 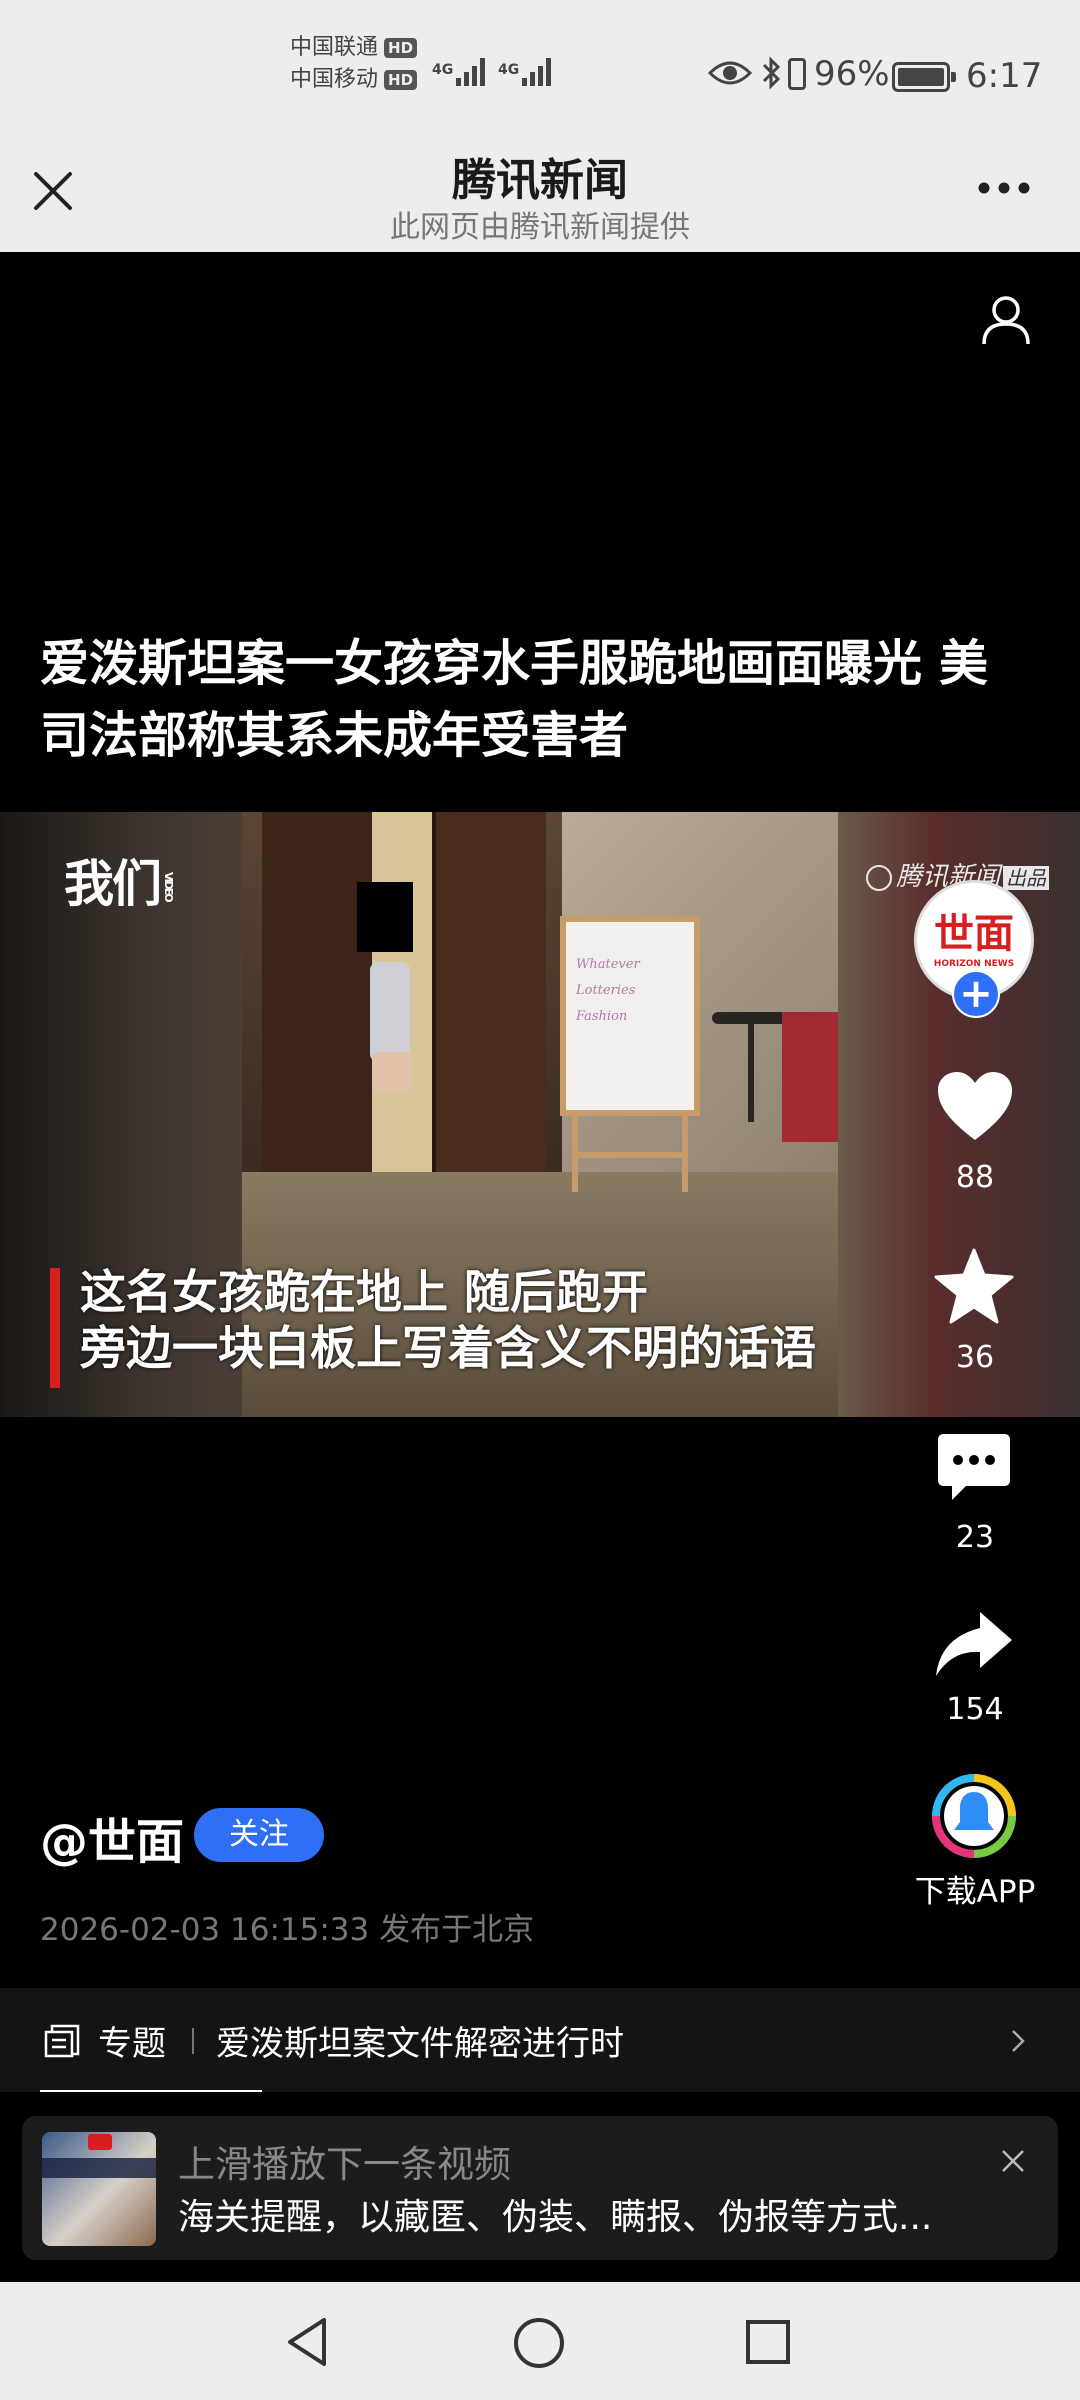 What do you see at coordinates (364, 1292) in the screenshot?
I see `caption-line-1: 这名女孩跪在地上 随后跑开` at bounding box center [364, 1292].